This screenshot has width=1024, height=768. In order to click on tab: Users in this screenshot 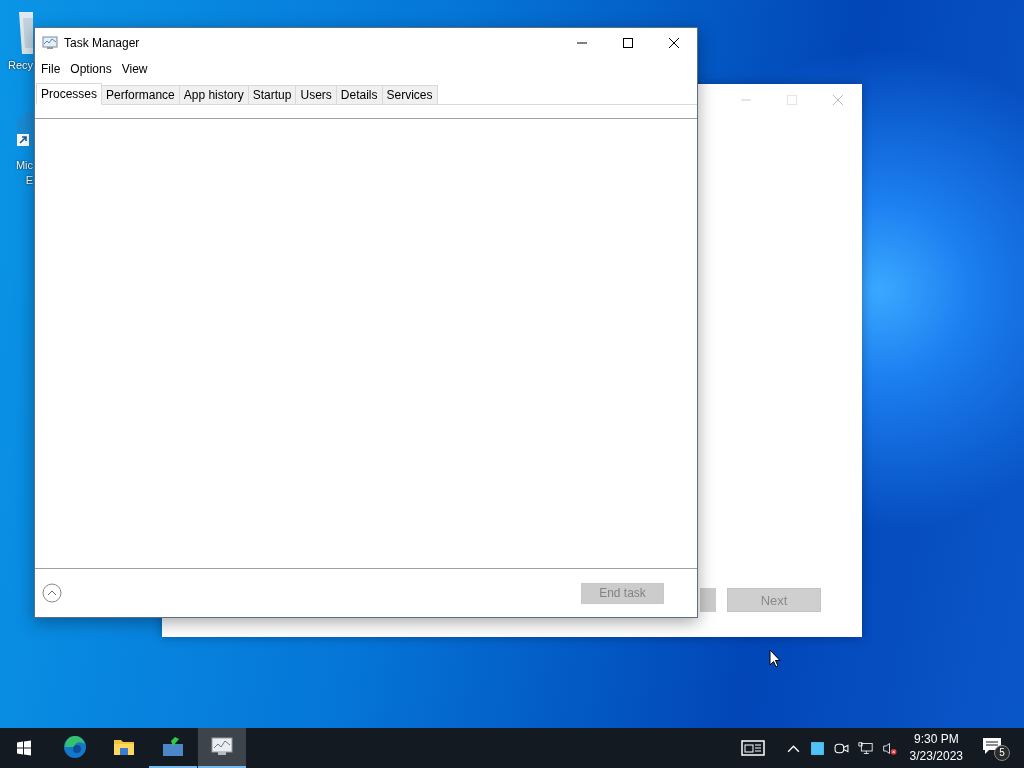, I will do `click(316, 95)`.